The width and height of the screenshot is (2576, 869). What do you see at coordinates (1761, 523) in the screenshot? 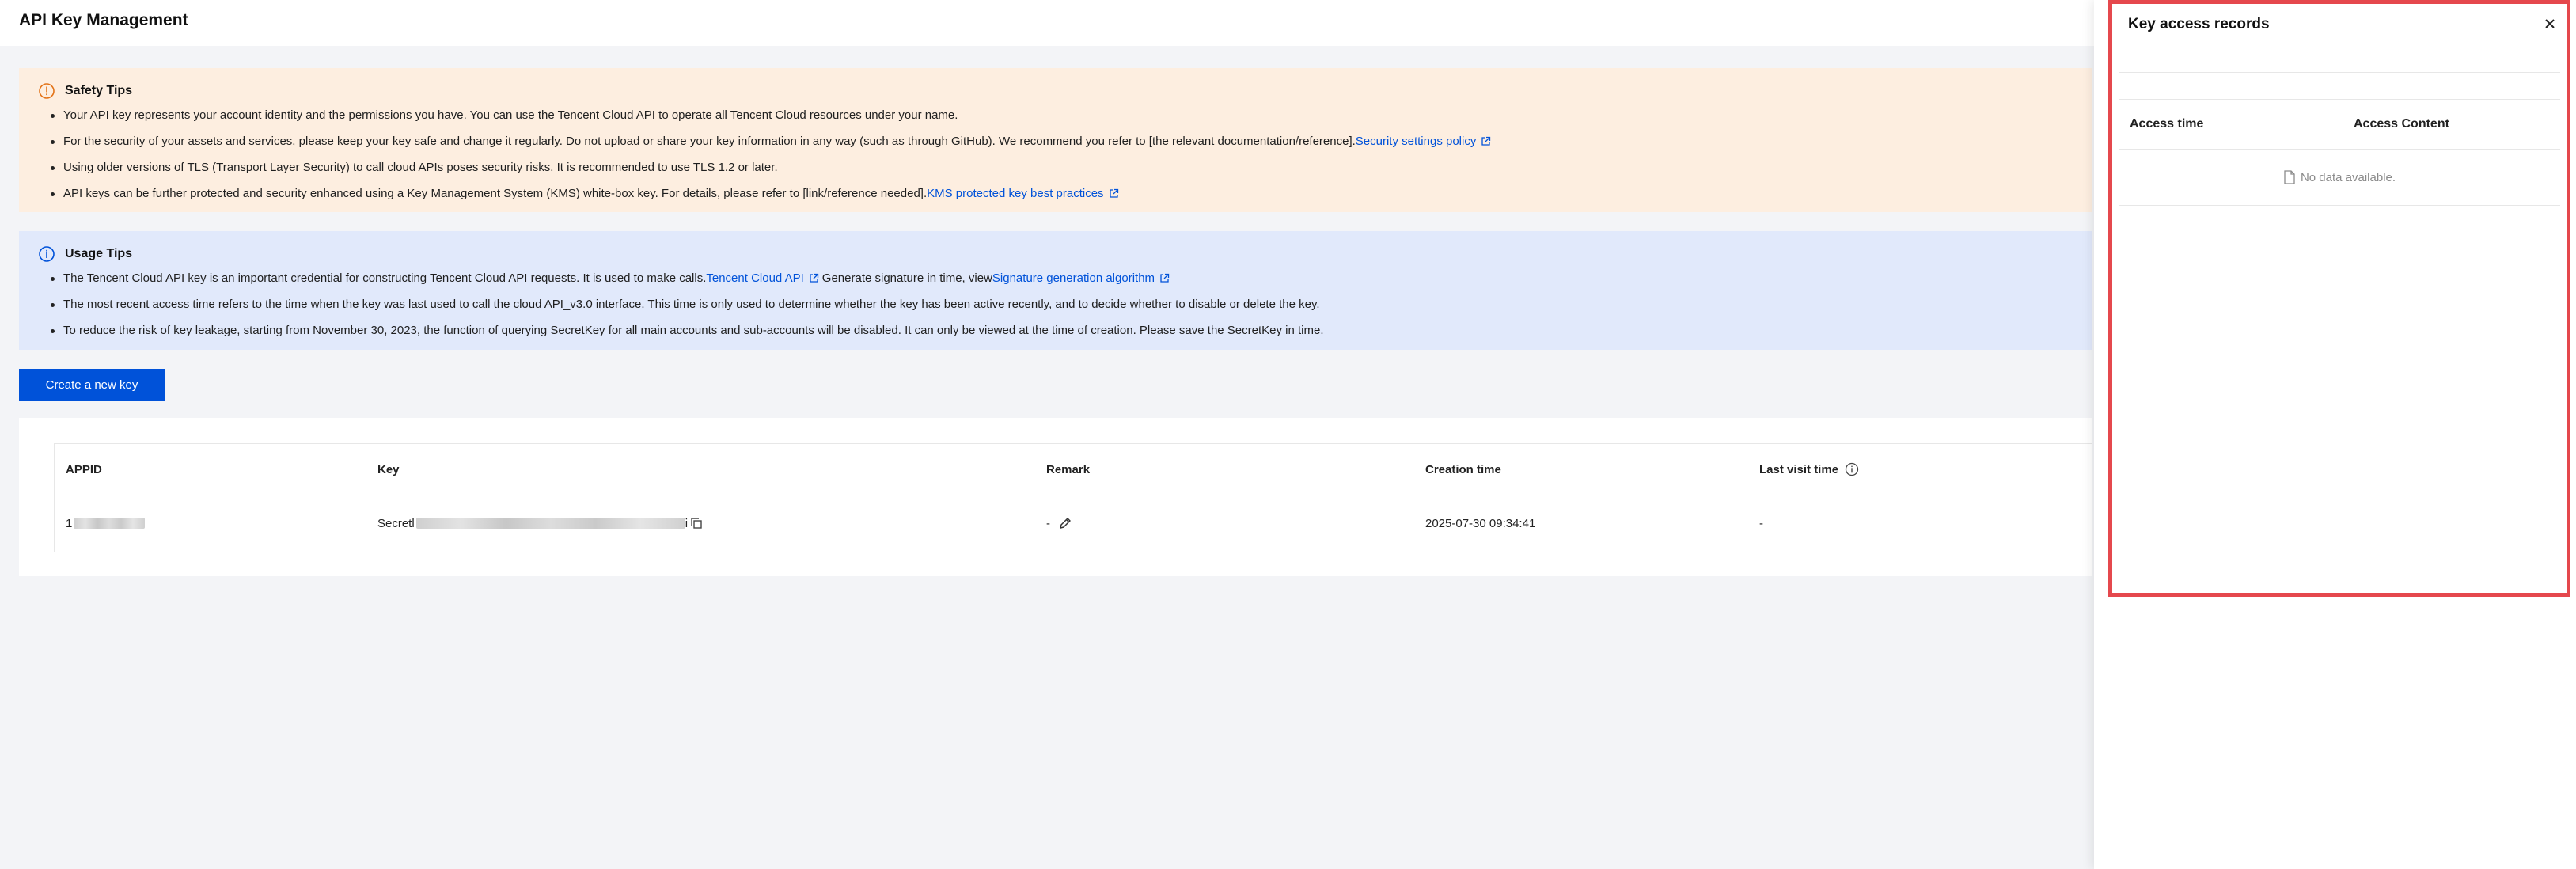
I see `last-visit-cell: -` at bounding box center [1761, 523].